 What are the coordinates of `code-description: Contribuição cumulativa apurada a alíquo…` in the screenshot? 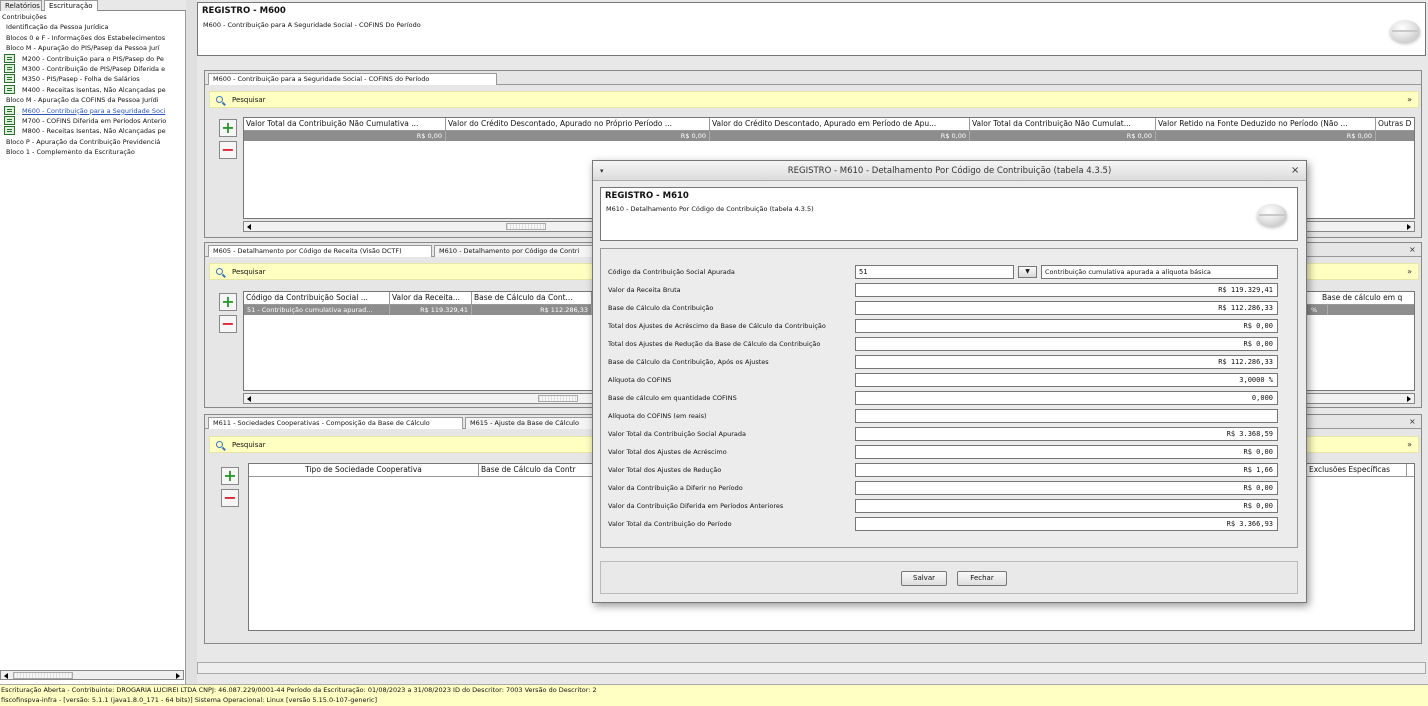 It's located at (1159, 272).